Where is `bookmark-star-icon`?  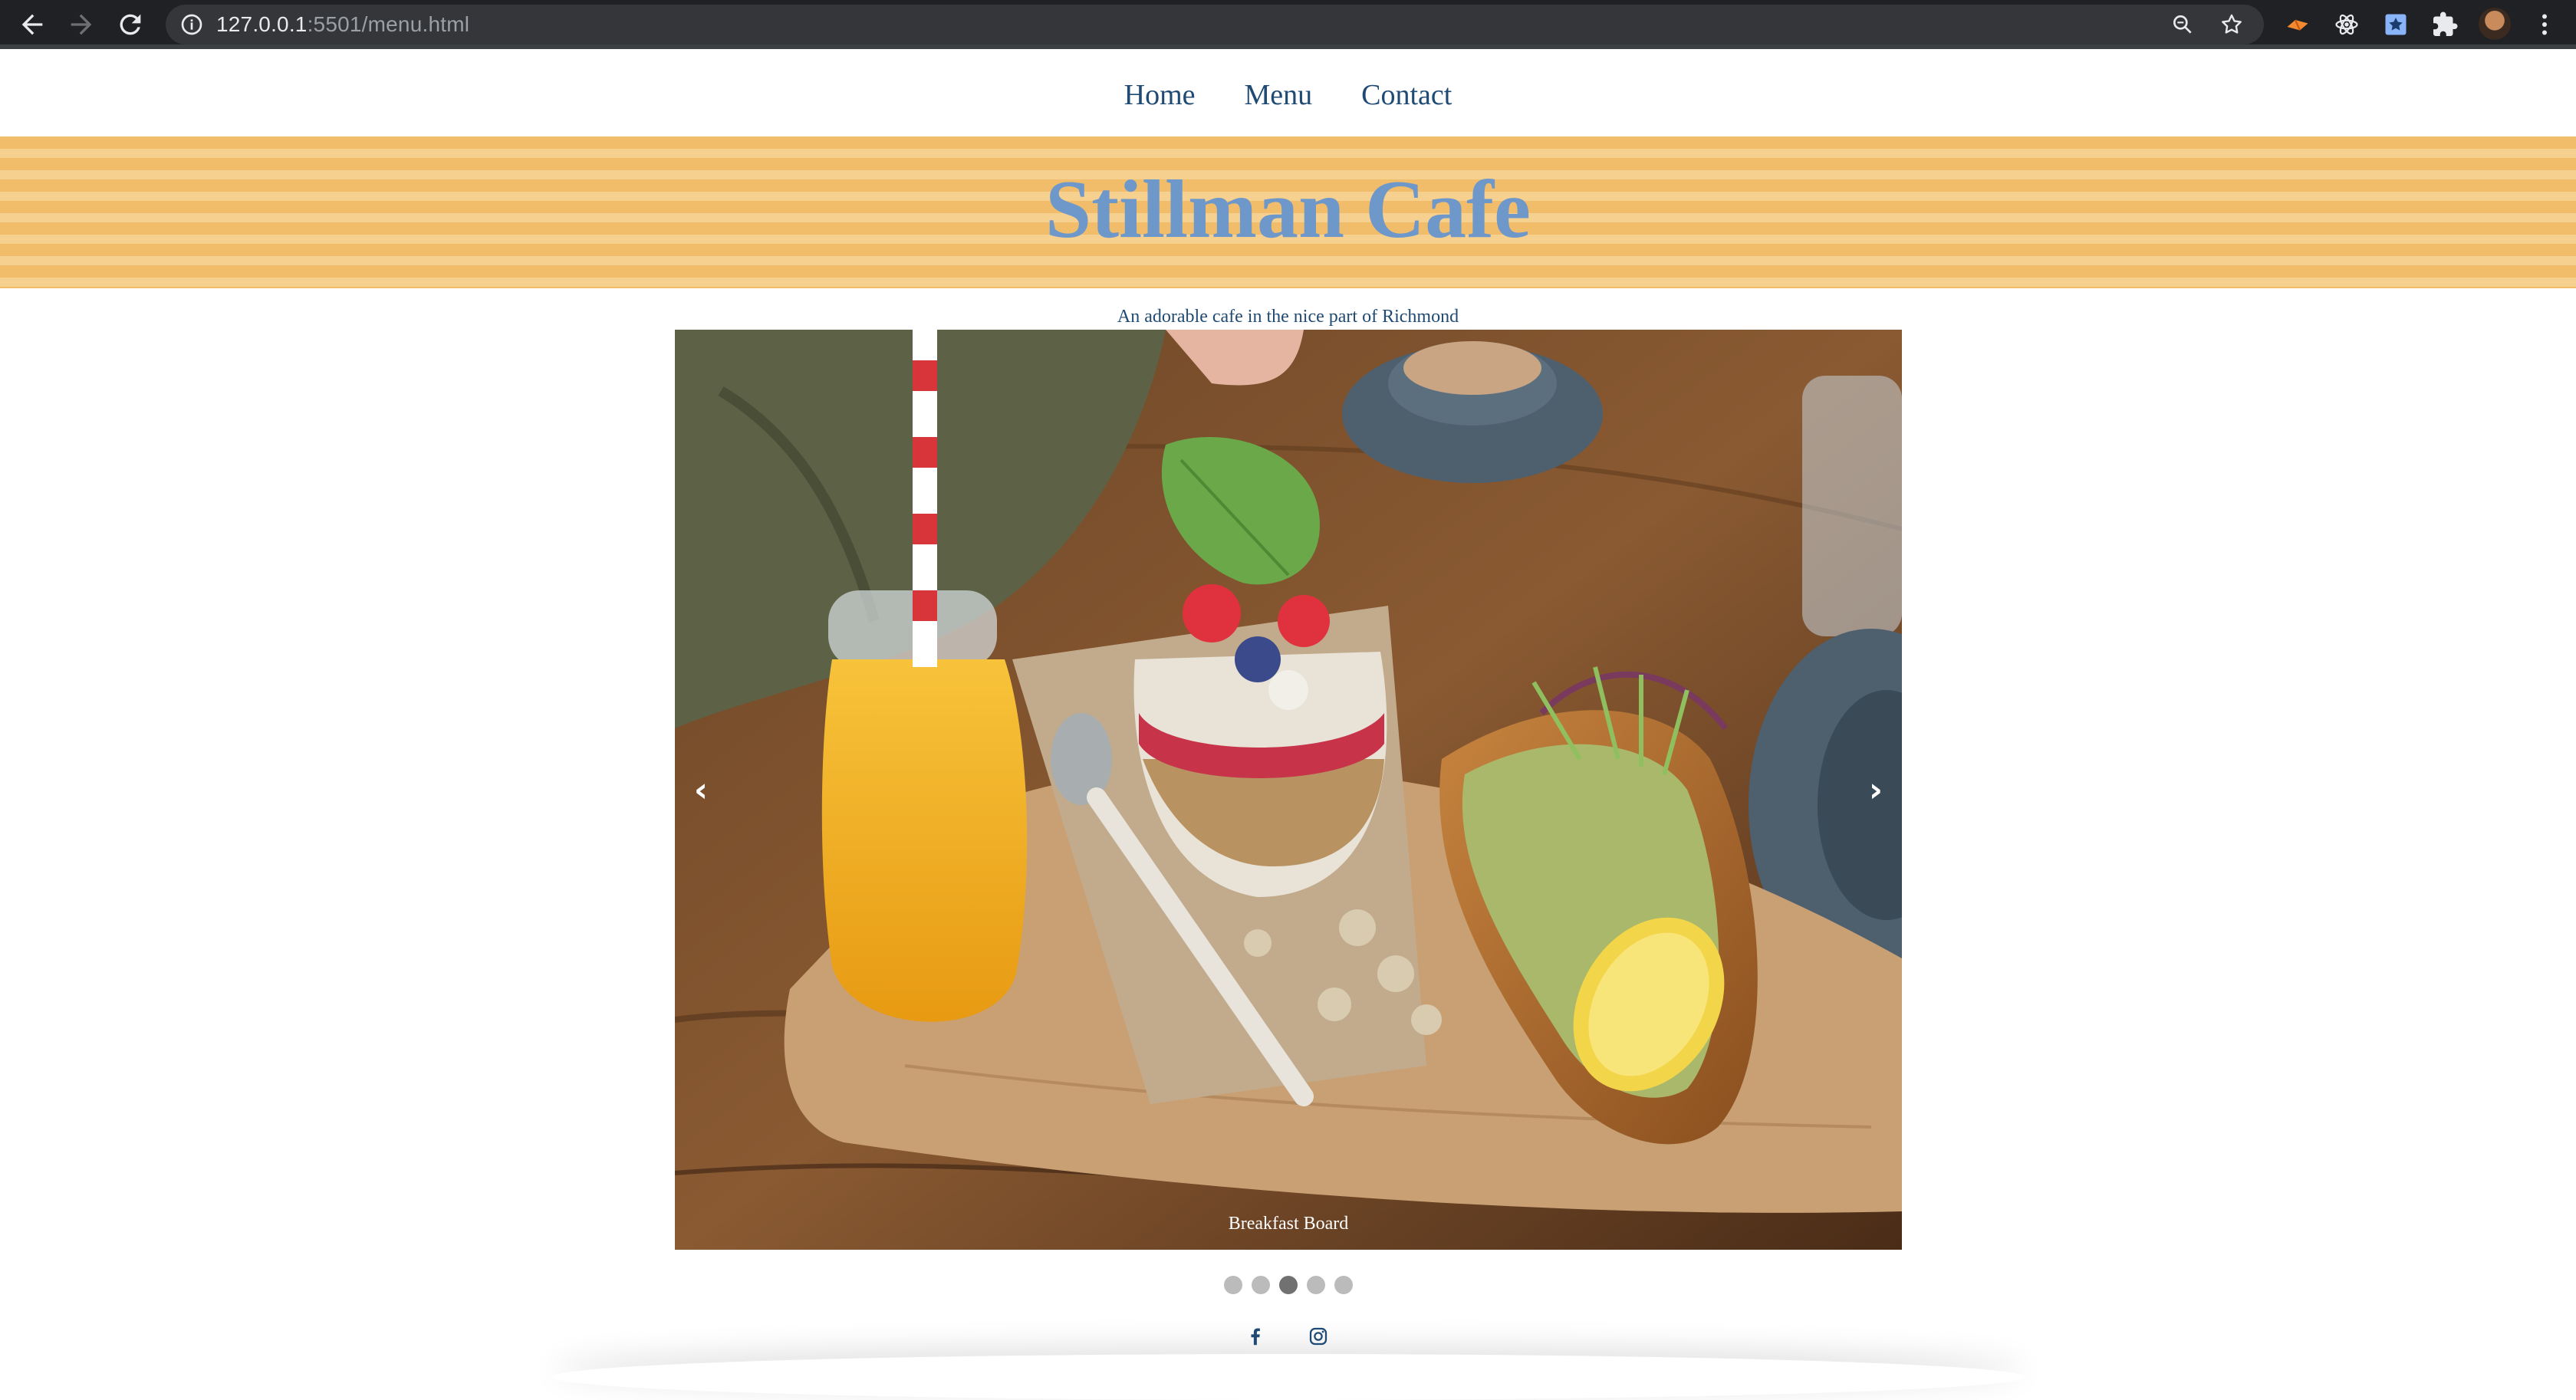
bookmark-star-icon is located at coordinates (2231, 24).